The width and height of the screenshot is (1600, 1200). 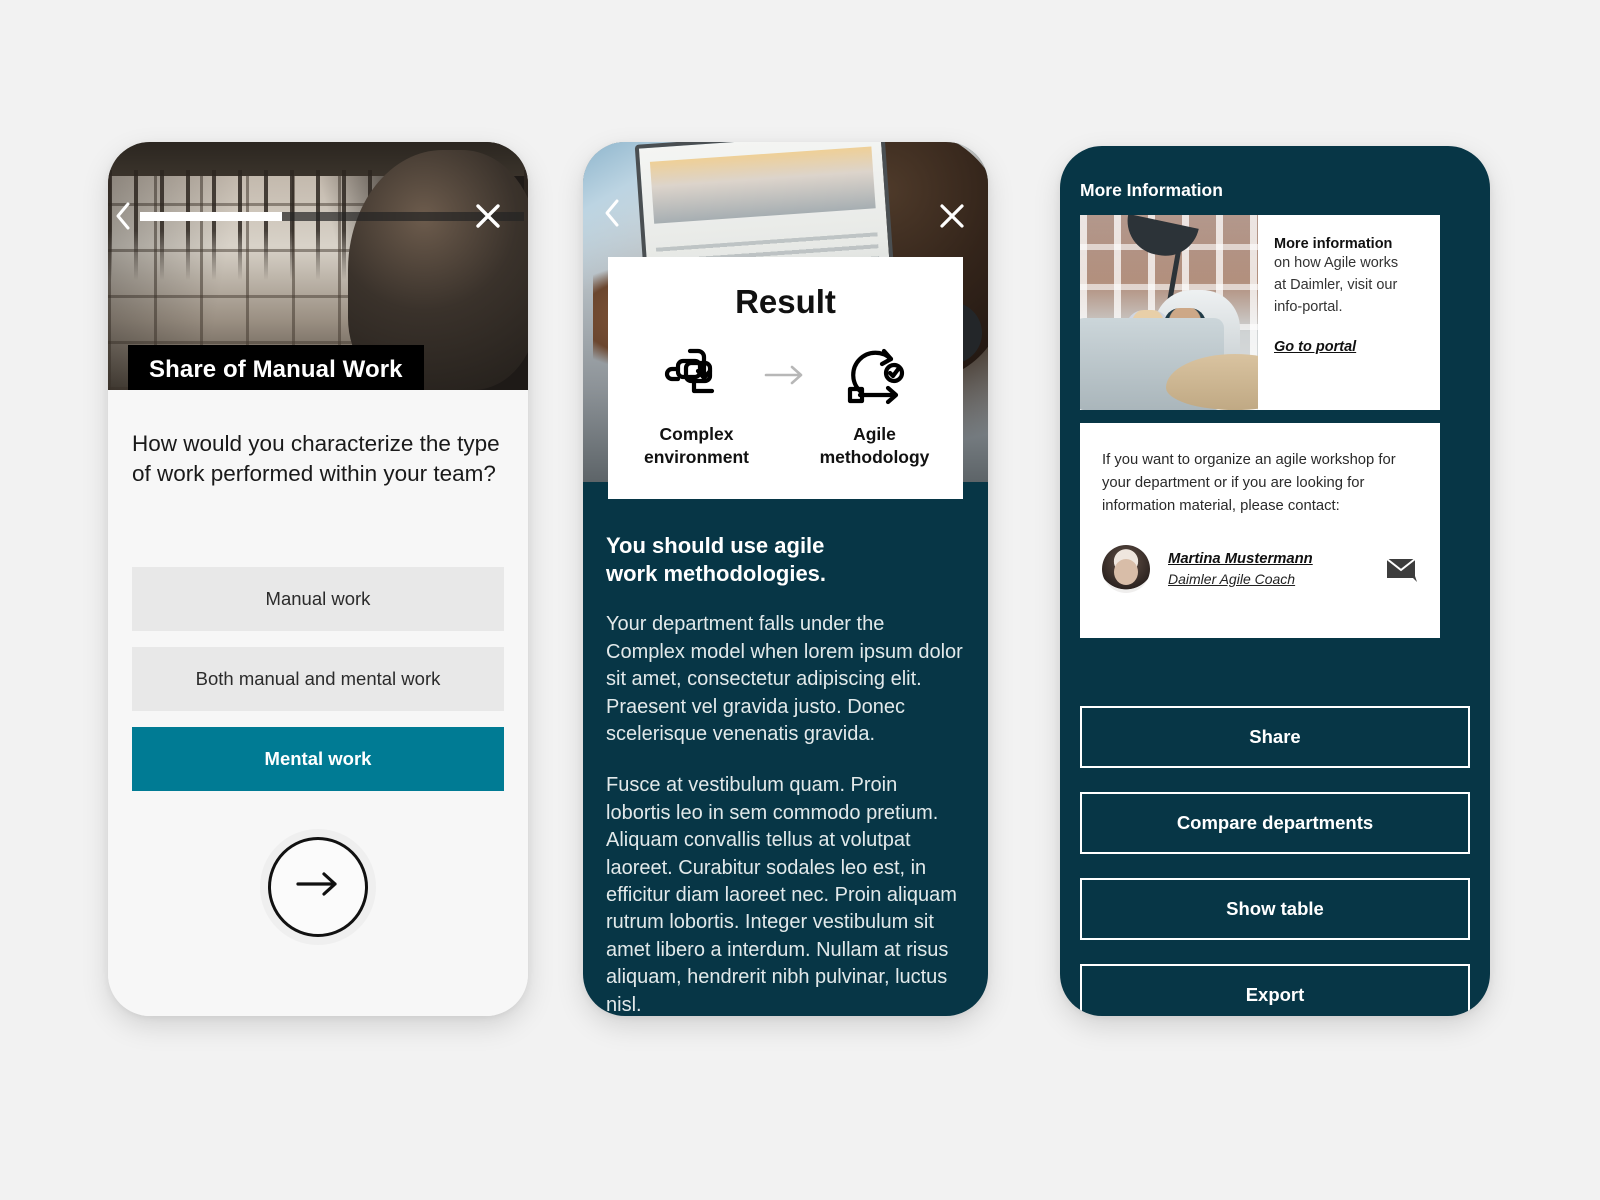 I want to click on result-right-column: Agile methodology, so click(x=874, y=405).